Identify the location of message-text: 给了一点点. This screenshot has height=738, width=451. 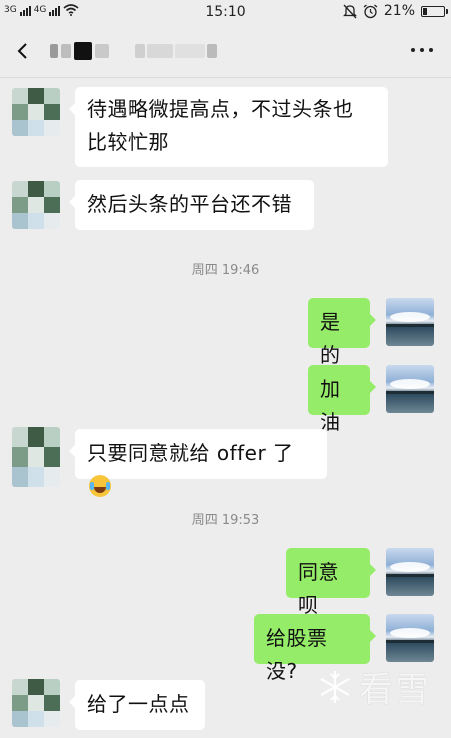
(138, 704).